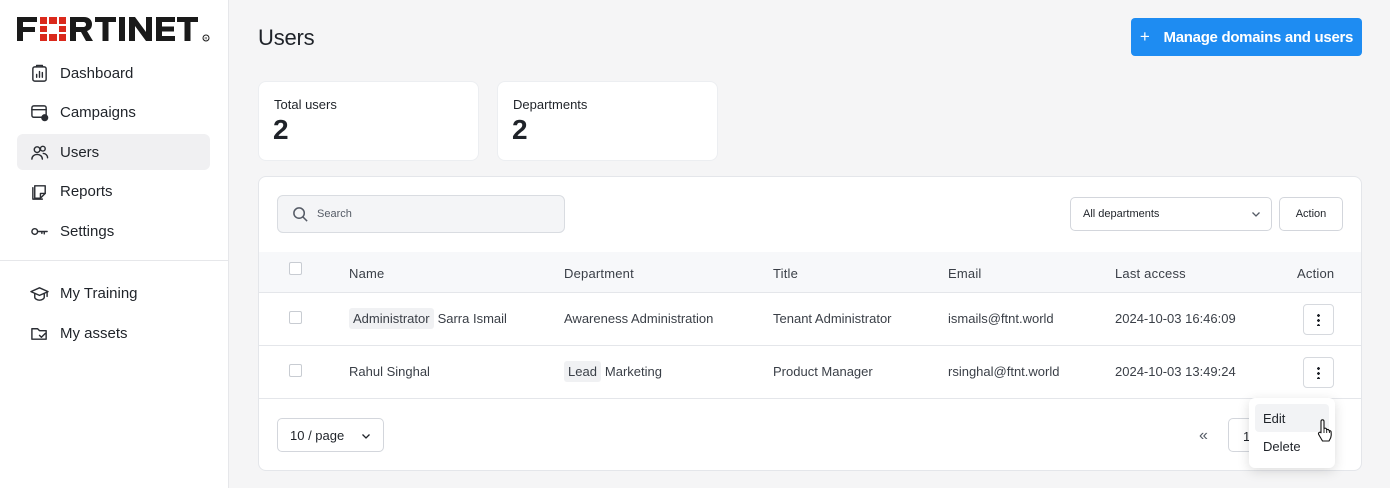 Image resolution: width=1390 pixels, height=488 pixels. I want to click on sidebar-item-my-assets: My assets, so click(113, 333).